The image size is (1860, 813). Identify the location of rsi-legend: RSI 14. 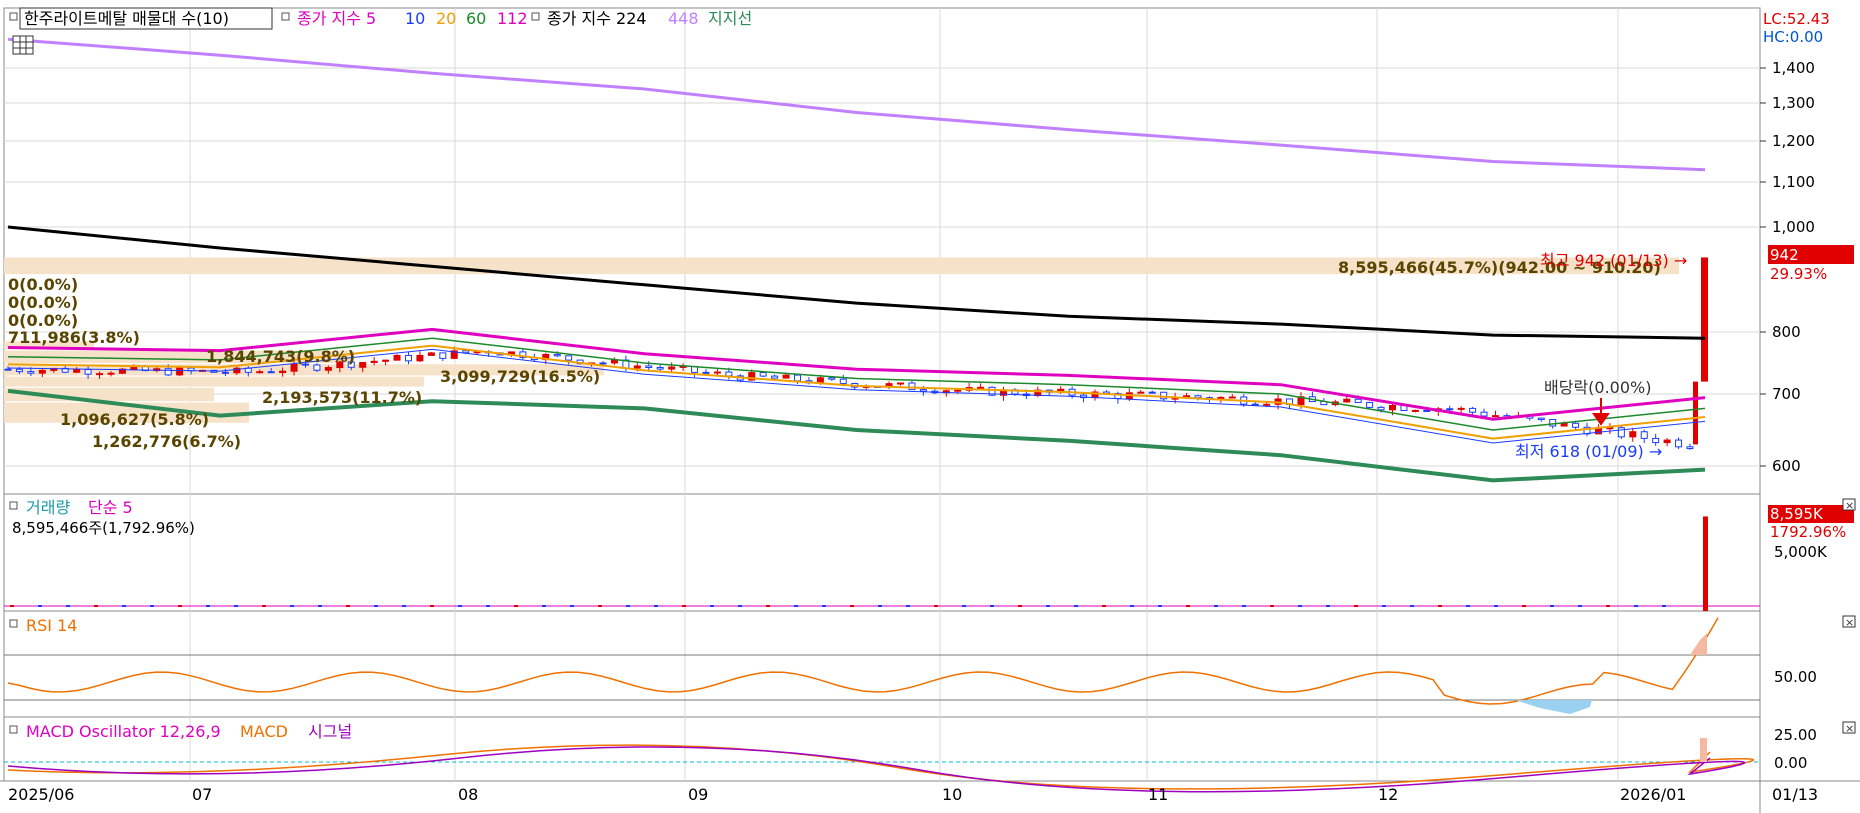
(51, 625).